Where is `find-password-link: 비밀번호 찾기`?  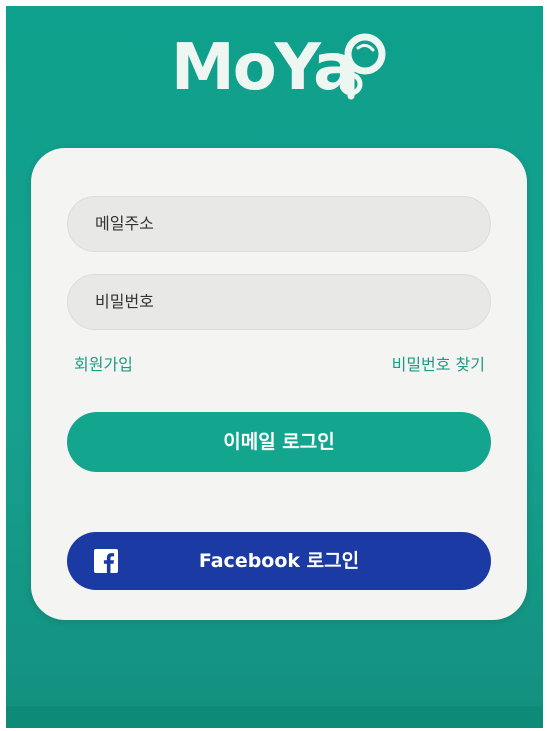
find-password-link: 비밀번호 찾기 is located at coordinates (438, 365).